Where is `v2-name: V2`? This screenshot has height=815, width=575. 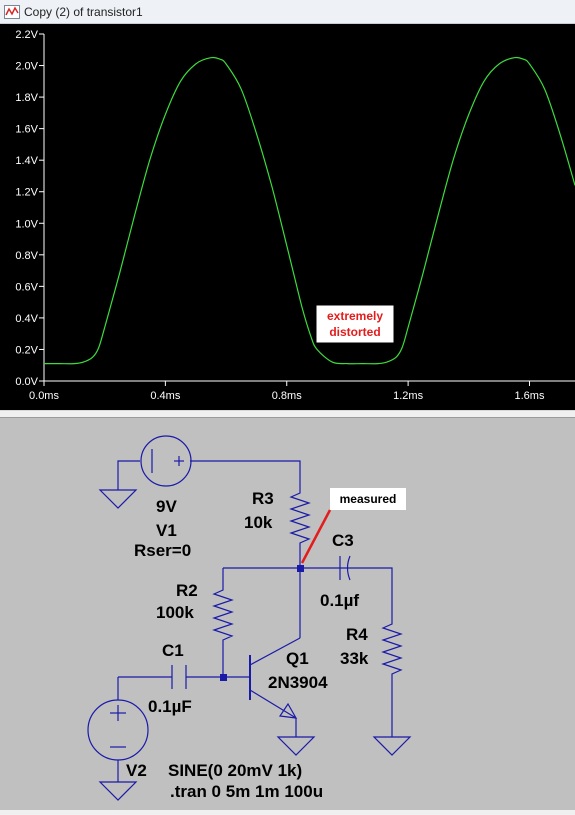 v2-name: V2 is located at coordinates (136, 770).